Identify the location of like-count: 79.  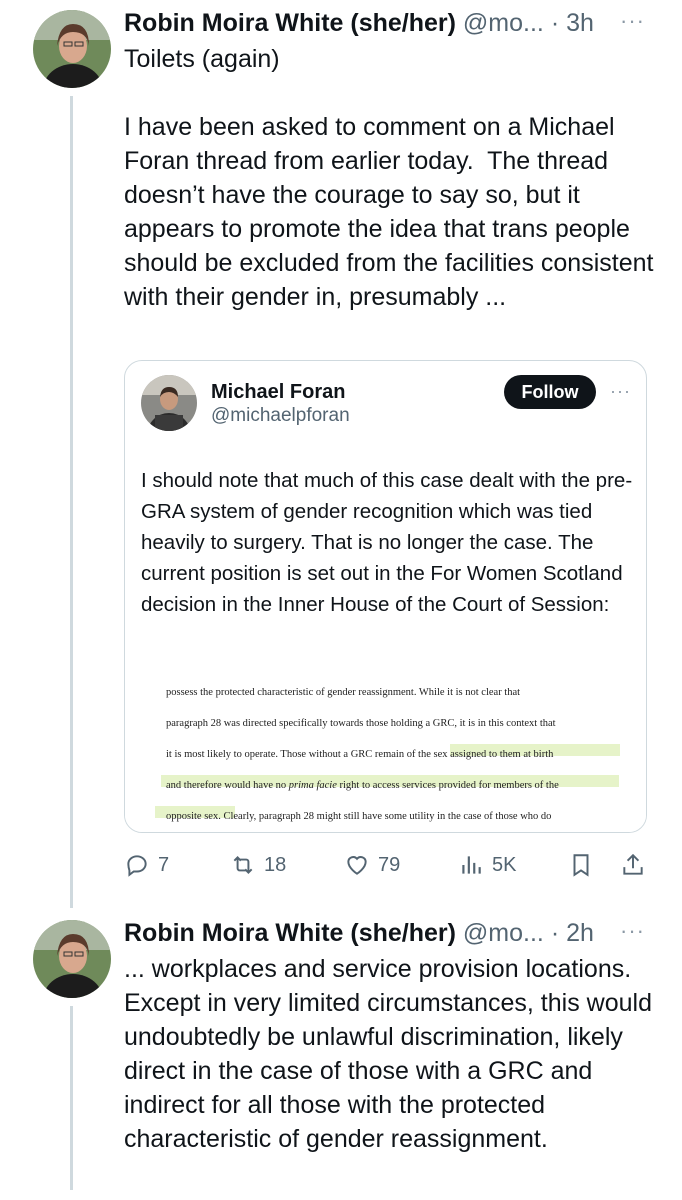
(389, 864).